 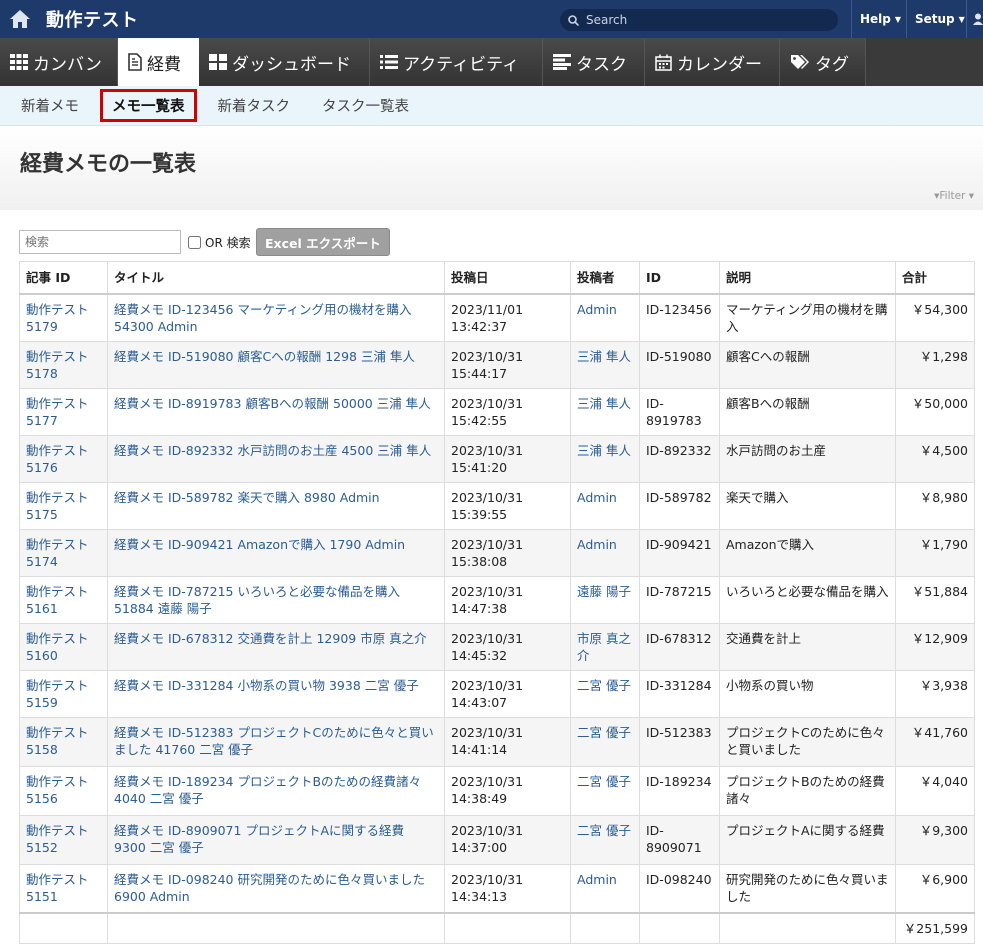 I want to click on app-title: 動作テスト, so click(x=92, y=19).